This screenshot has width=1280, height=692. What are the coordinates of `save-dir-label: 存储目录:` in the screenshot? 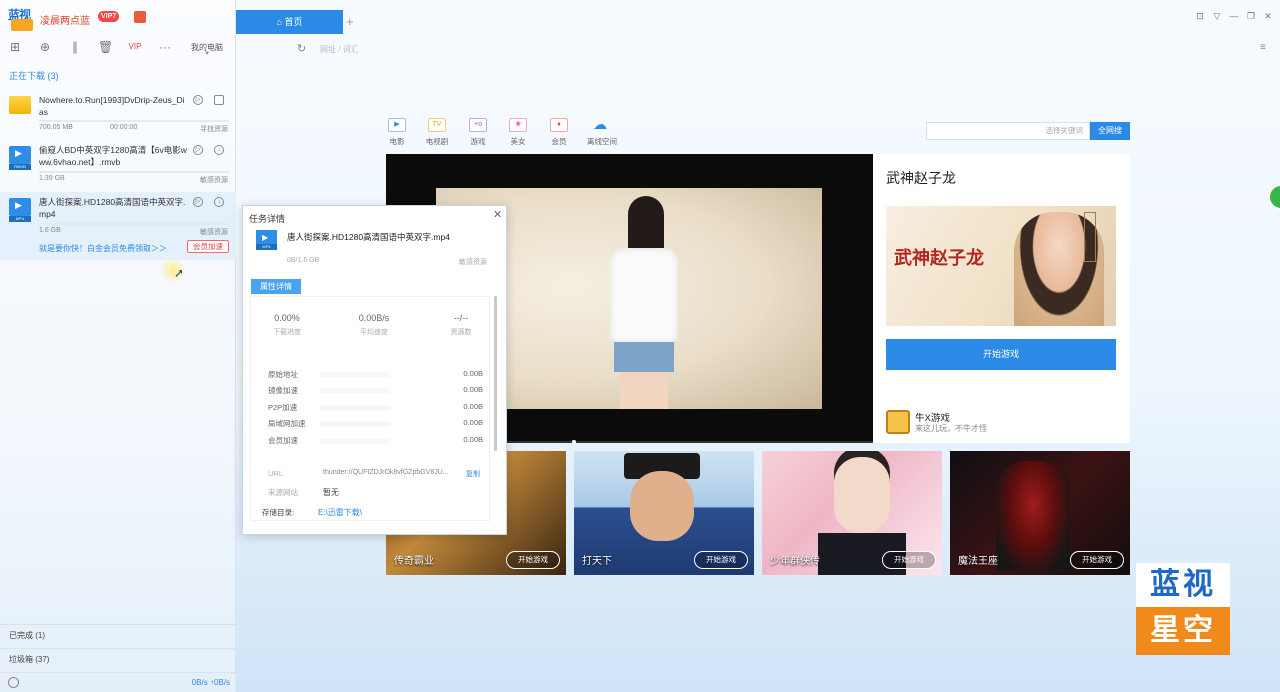 It's located at (278, 512).